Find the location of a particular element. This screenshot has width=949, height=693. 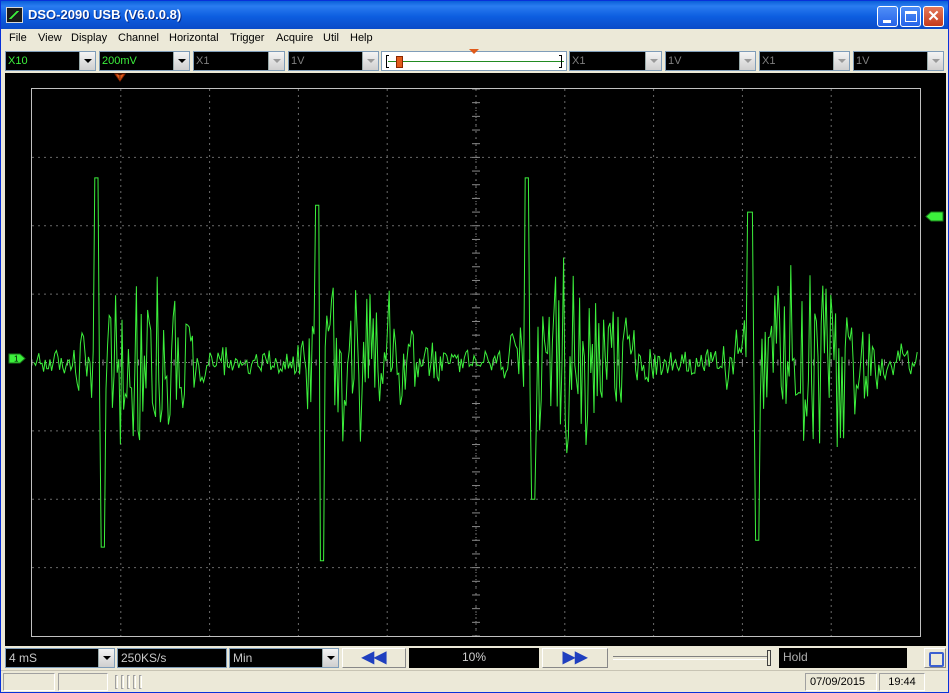

minimize-button is located at coordinates (887, 16).